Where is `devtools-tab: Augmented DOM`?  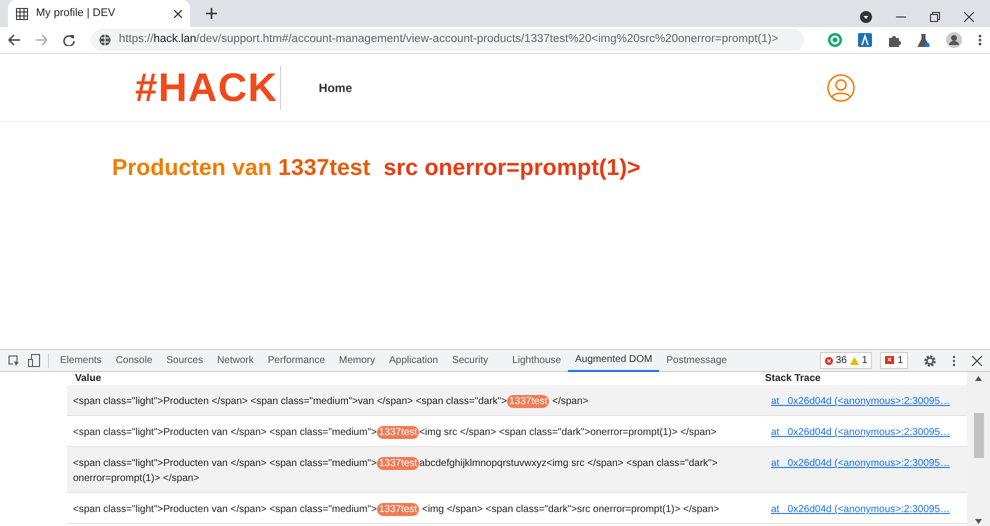 devtools-tab: Augmented DOM is located at coordinates (614, 361).